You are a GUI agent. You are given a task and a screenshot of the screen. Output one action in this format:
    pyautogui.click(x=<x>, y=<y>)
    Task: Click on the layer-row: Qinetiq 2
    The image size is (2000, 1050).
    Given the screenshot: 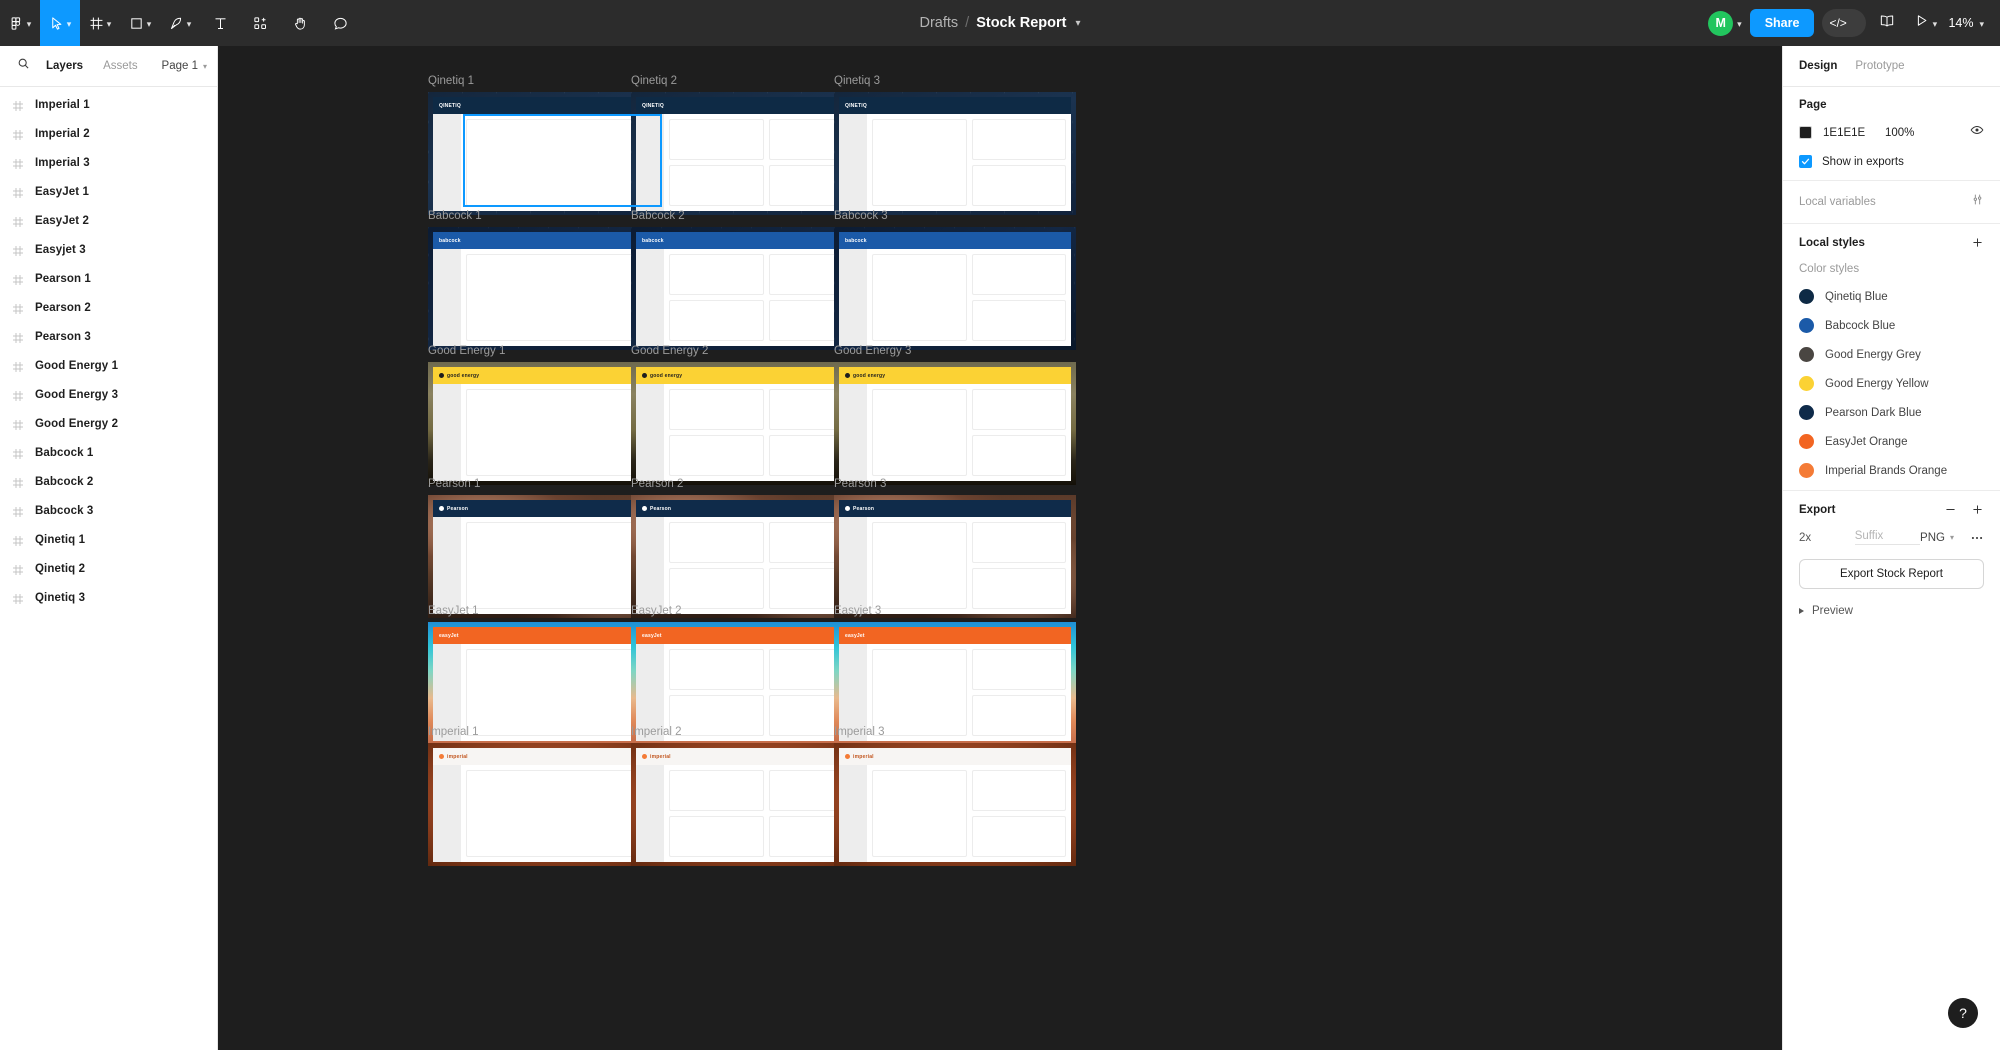 What is the action you would take?
    pyautogui.click(x=108, y=568)
    